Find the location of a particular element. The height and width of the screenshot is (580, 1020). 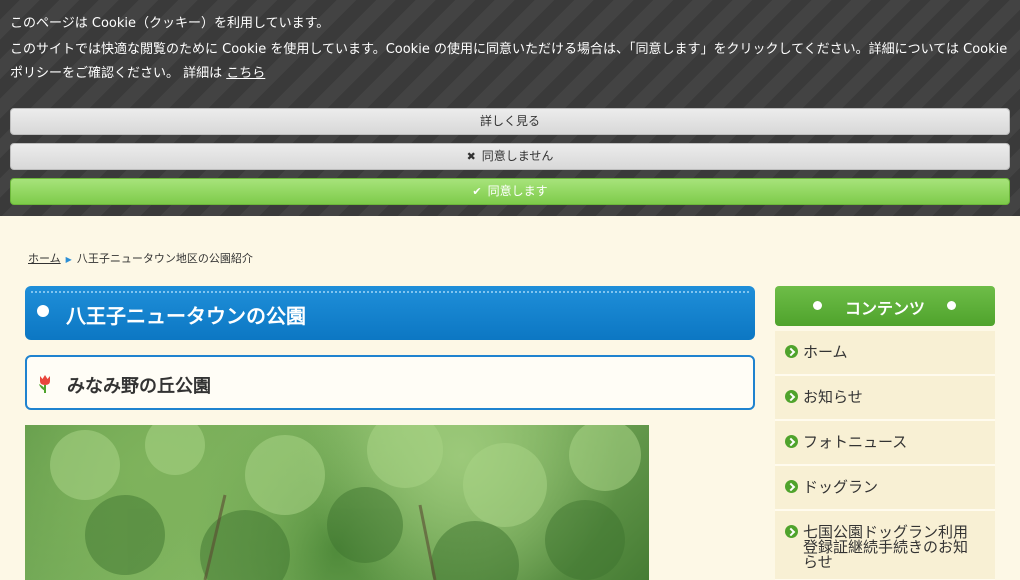

sidebar-item-photo-news: フォトニュース is located at coordinates (885, 443).